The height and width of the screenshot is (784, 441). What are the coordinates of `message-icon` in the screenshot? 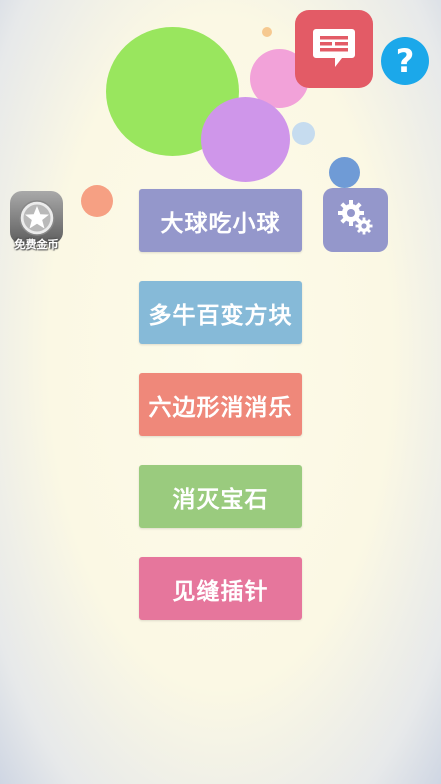 It's located at (334, 49).